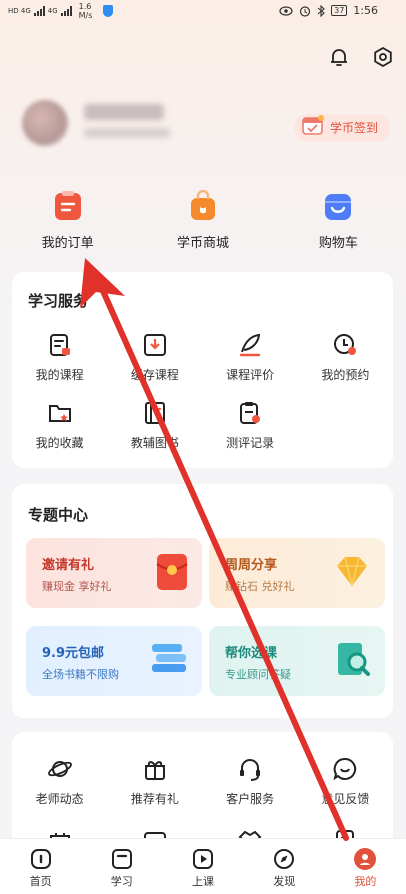  I want to click on weekly-share-promo-card: 周周分享 赚钻石 兑好礼, so click(297, 573).